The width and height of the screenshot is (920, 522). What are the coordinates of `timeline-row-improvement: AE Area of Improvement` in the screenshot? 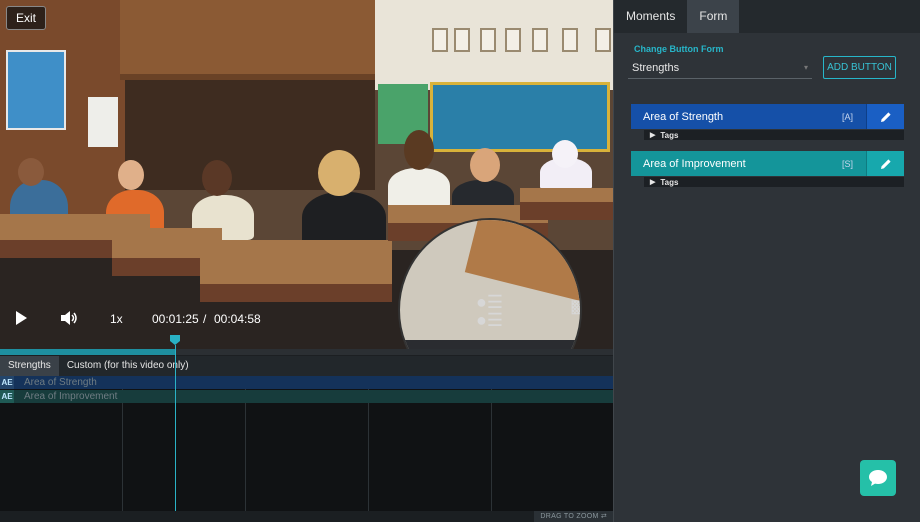 It's located at (306, 396).